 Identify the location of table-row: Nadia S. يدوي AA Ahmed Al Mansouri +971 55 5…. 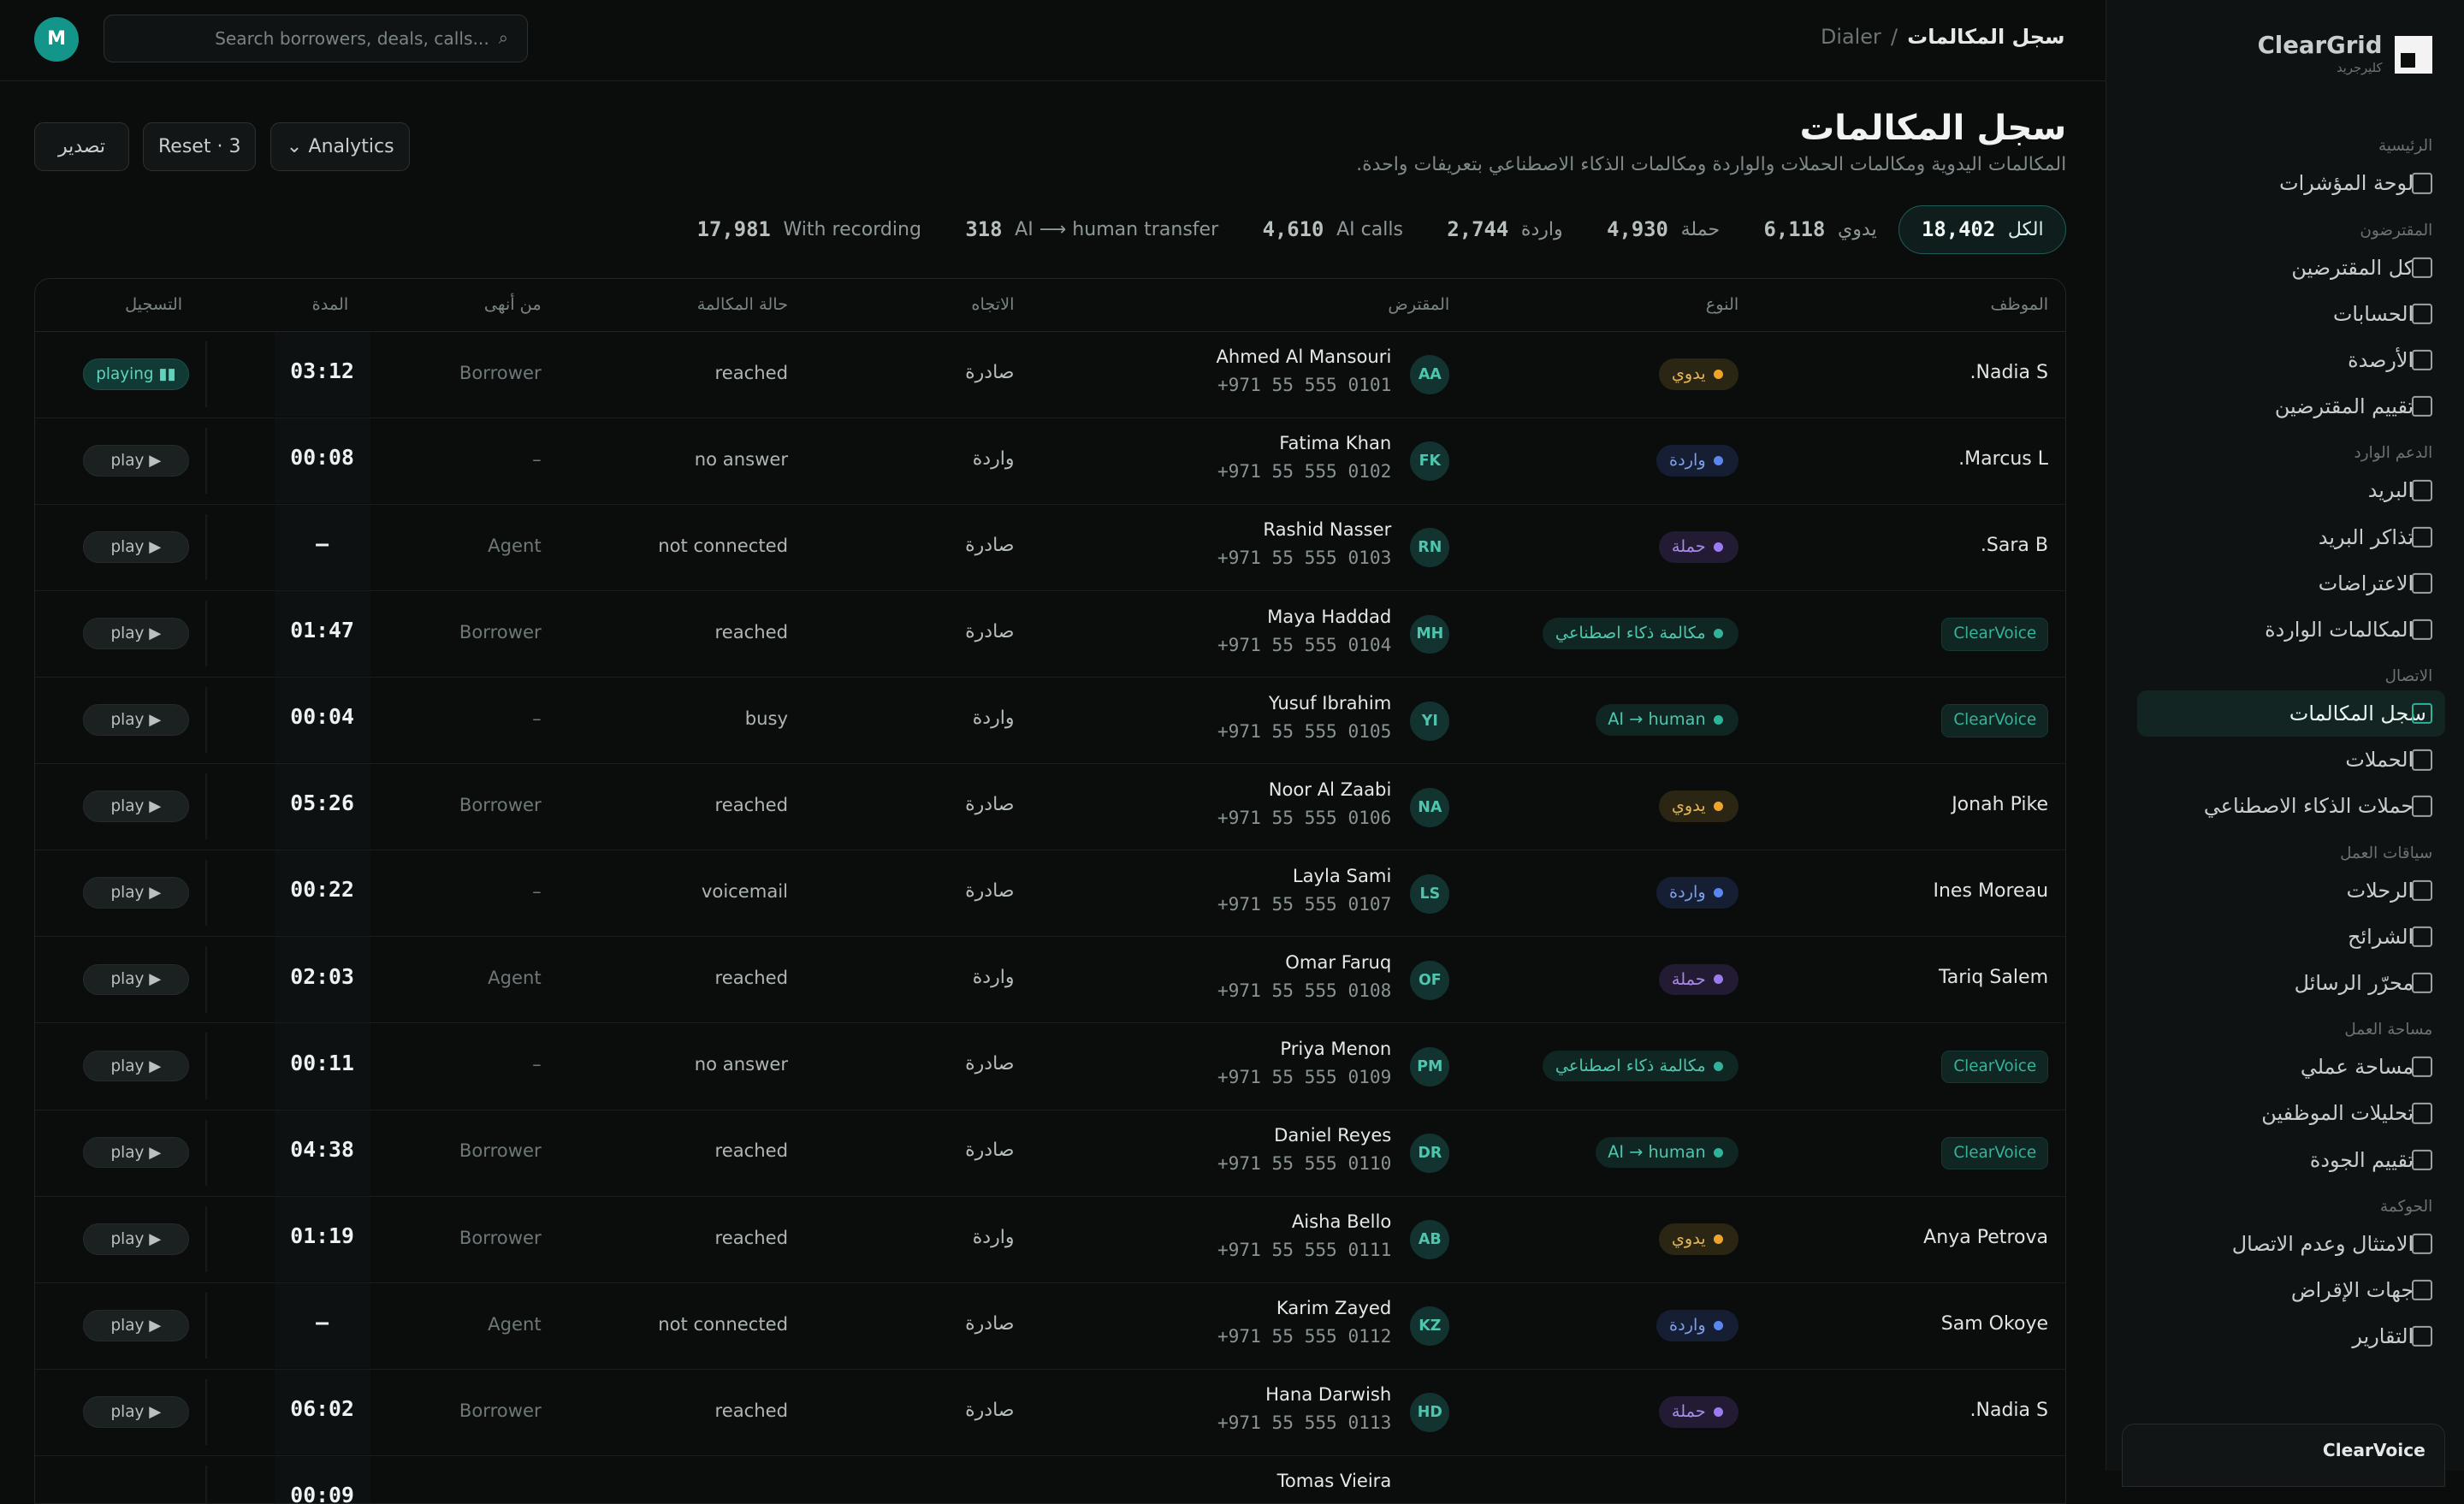
(1050, 374).